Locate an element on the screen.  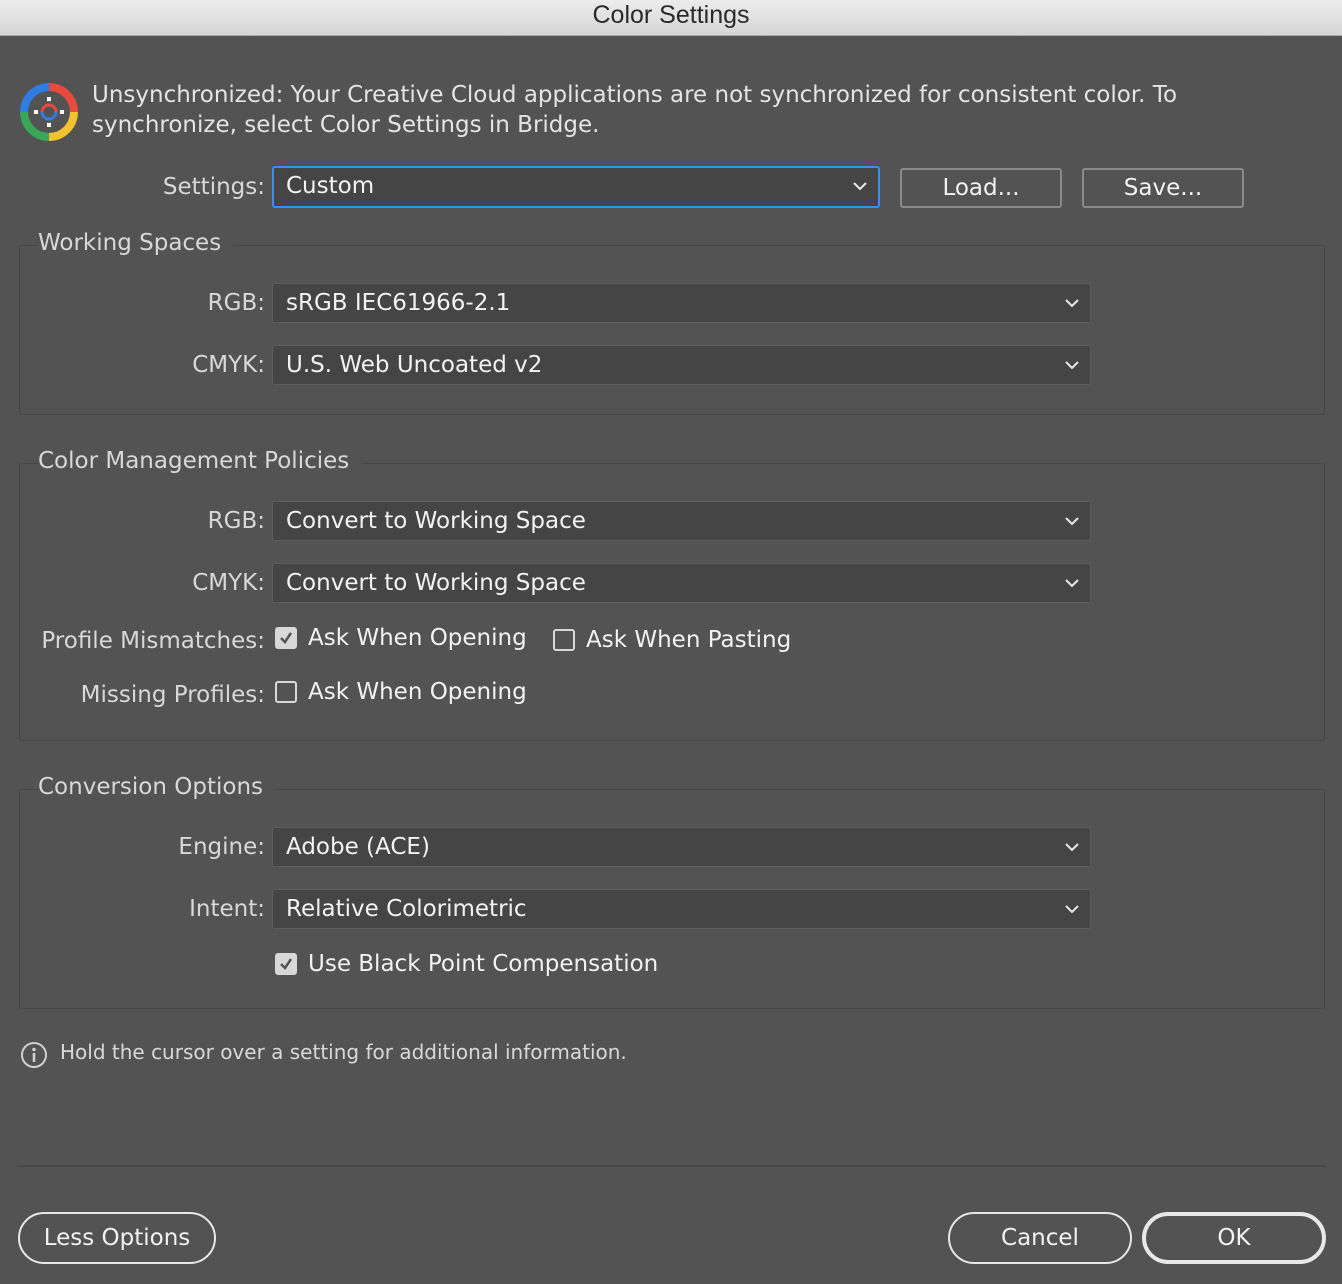
intent-value: Relative Colorimetric is located at coordinates (406, 909).